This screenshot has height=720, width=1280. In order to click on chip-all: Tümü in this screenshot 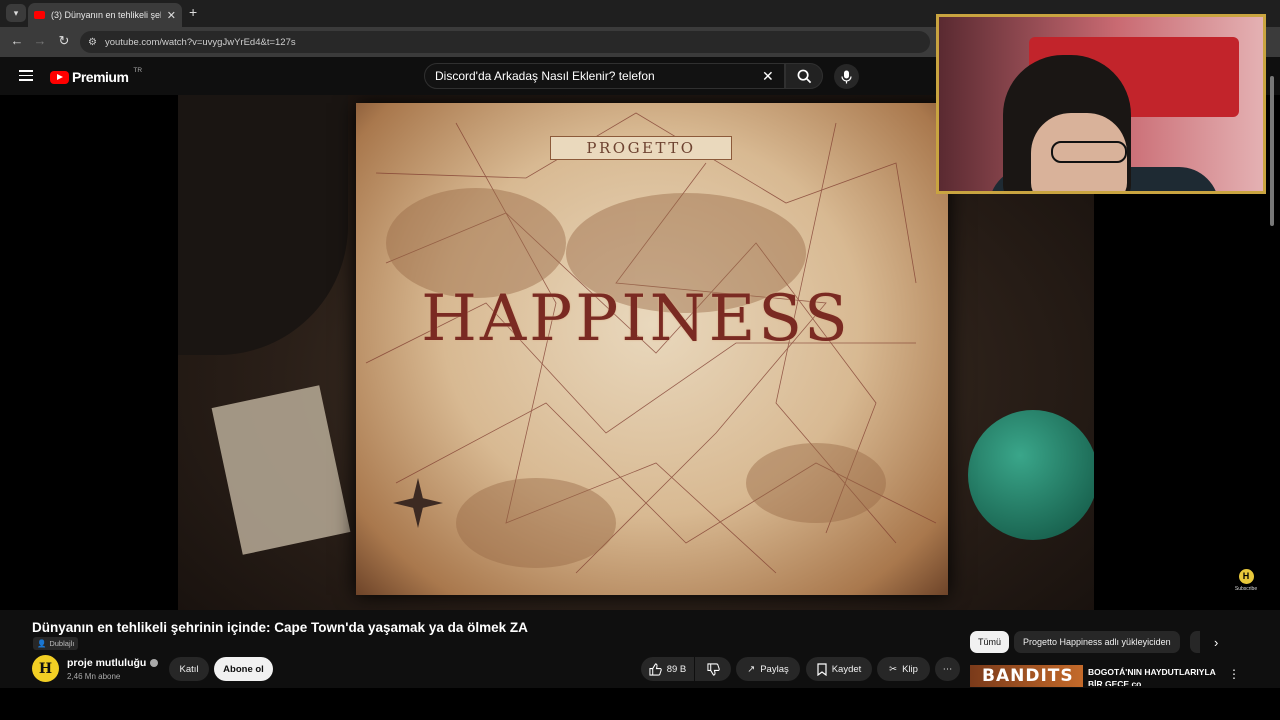, I will do `click(990, 642)`.